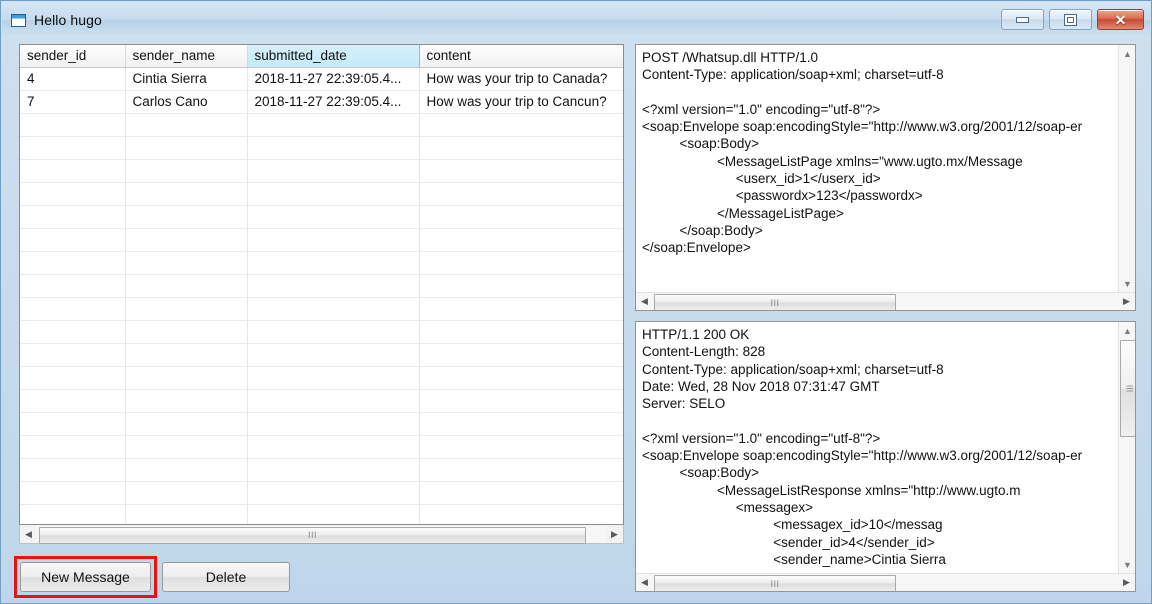  Describe the element at coordinates (1022, 19) in the screenshot. I see `minimize-button` at that location.